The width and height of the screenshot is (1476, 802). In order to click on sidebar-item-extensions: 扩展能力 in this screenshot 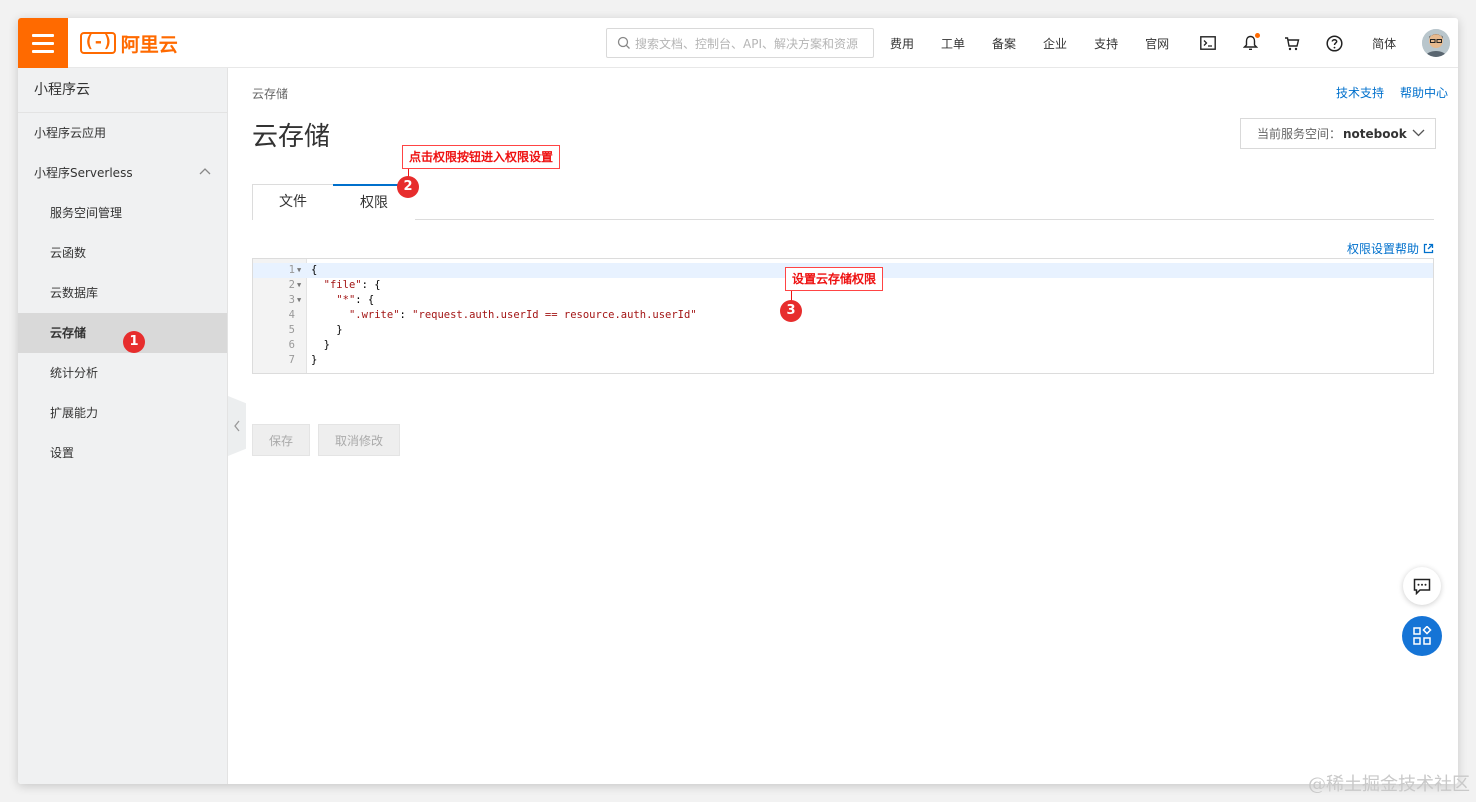, I will do `click(122, 413)`.